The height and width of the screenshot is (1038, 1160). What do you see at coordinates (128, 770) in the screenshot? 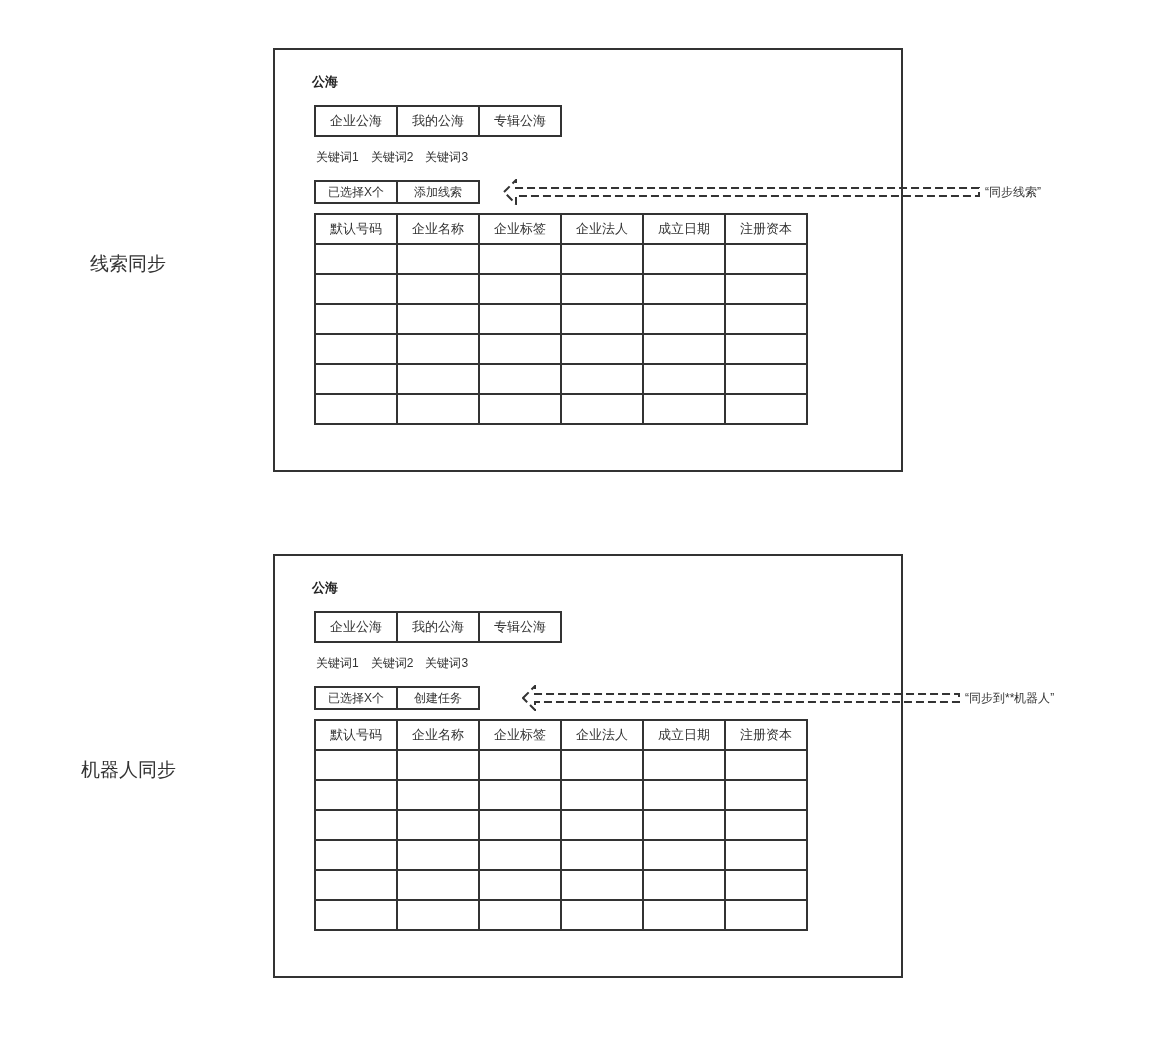
I see `section-label: 机器人同步` at bounding box center [128, 770].